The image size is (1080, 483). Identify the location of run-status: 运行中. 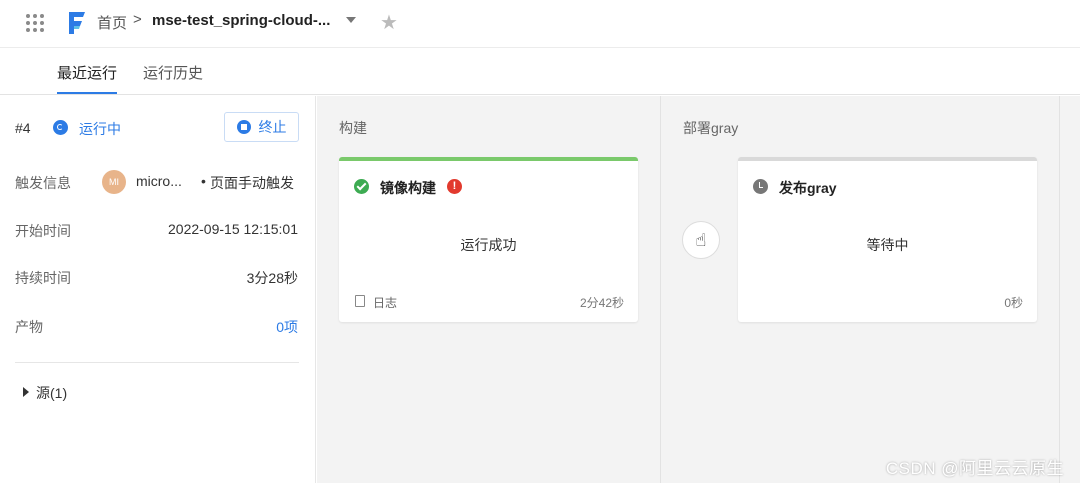
(100, 129).